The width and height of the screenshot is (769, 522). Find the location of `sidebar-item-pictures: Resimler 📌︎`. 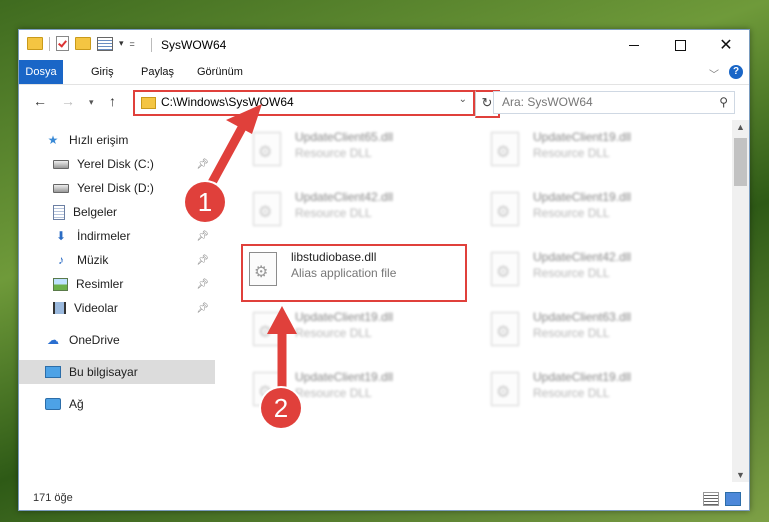

sidebar-item-pictures: Resimler 📌︎ is located at coordinates (117, 284).